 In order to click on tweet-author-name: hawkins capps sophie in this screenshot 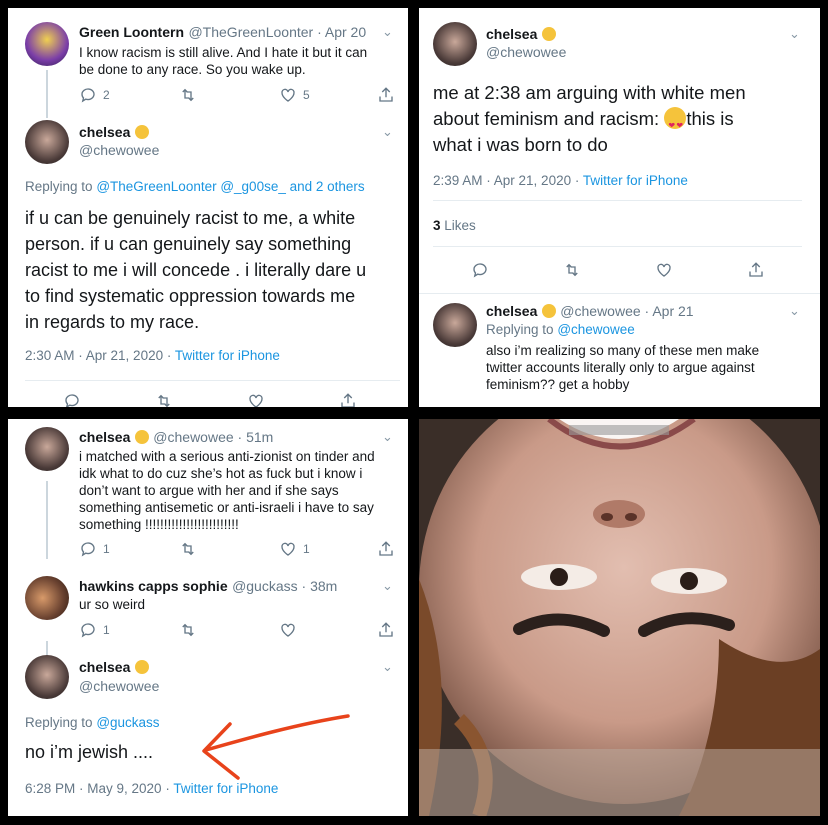, I will do `click(153, 586)`.